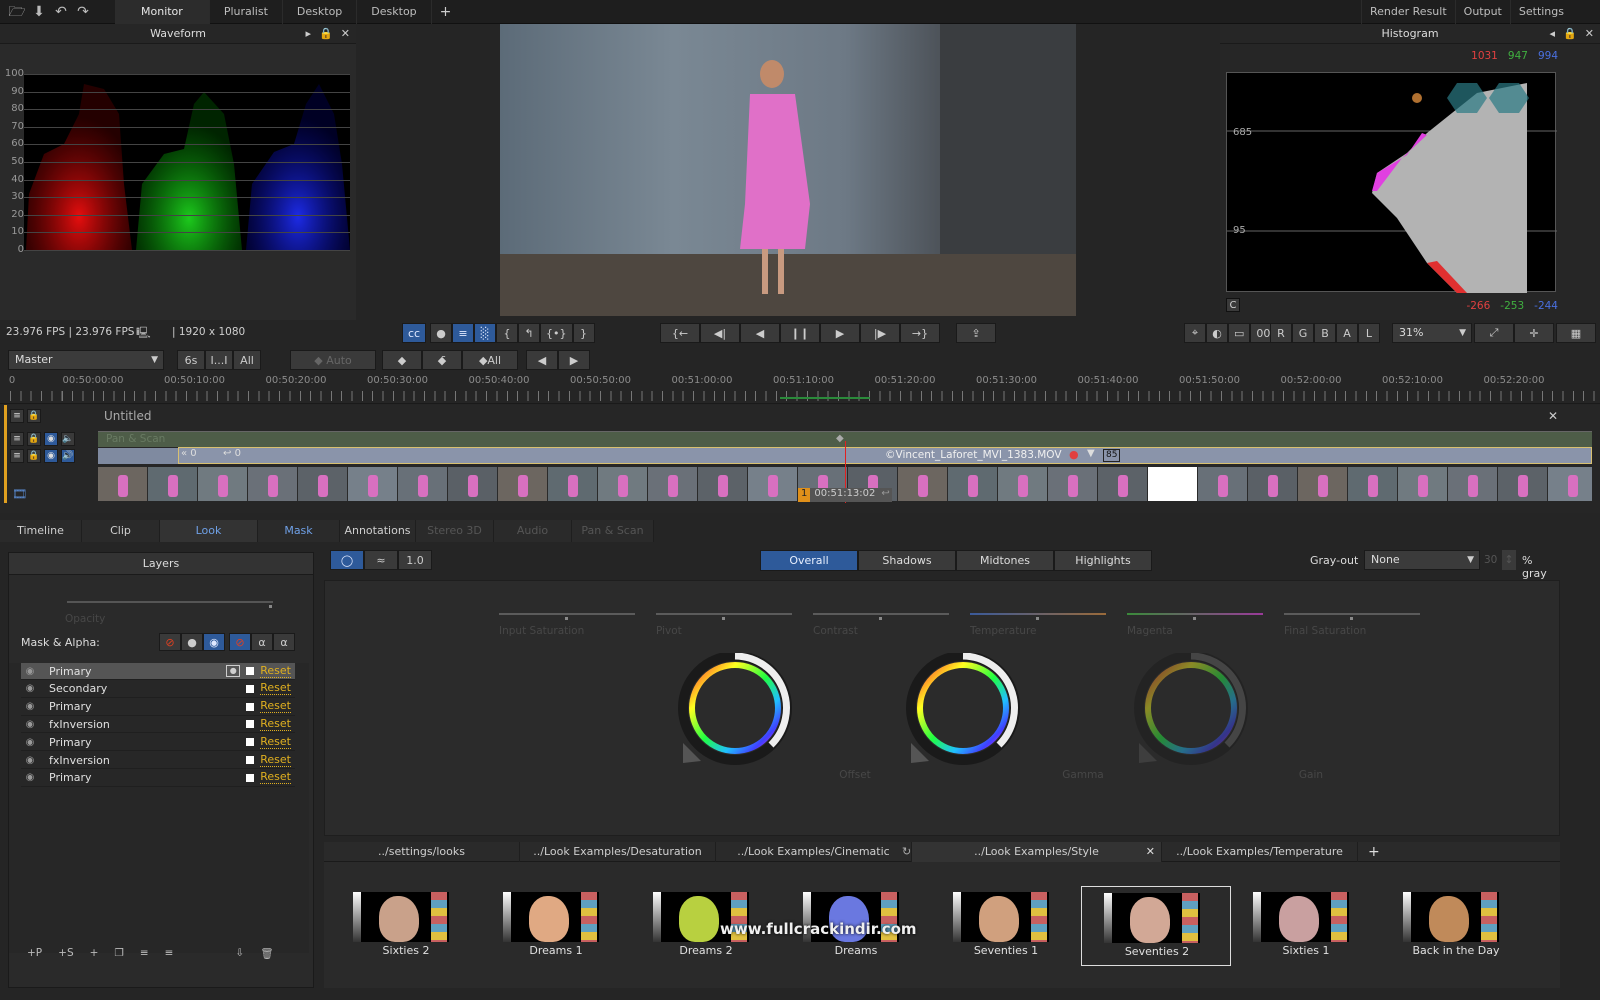 The width and height of the screenshot is (1600, 1000). Describe the element at coordinates (1347, 333) in the screenshot. I see `channel-a-button: A` at that location.